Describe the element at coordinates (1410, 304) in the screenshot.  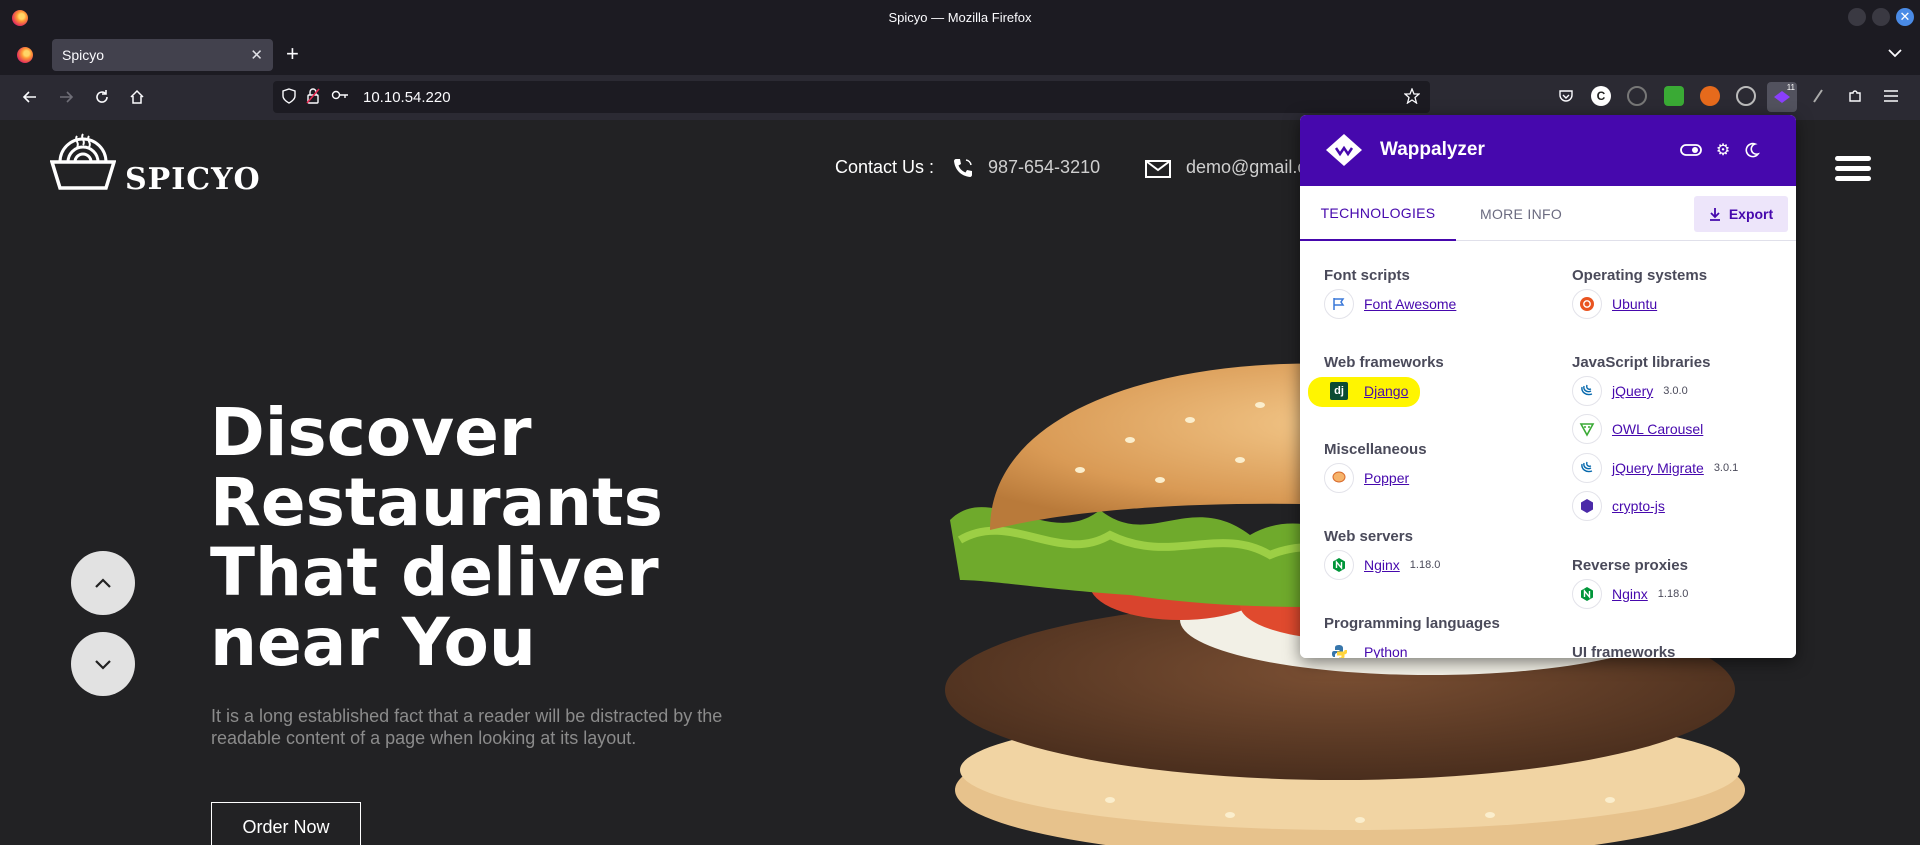
I see `tech-name: Font Awesome` at that location.